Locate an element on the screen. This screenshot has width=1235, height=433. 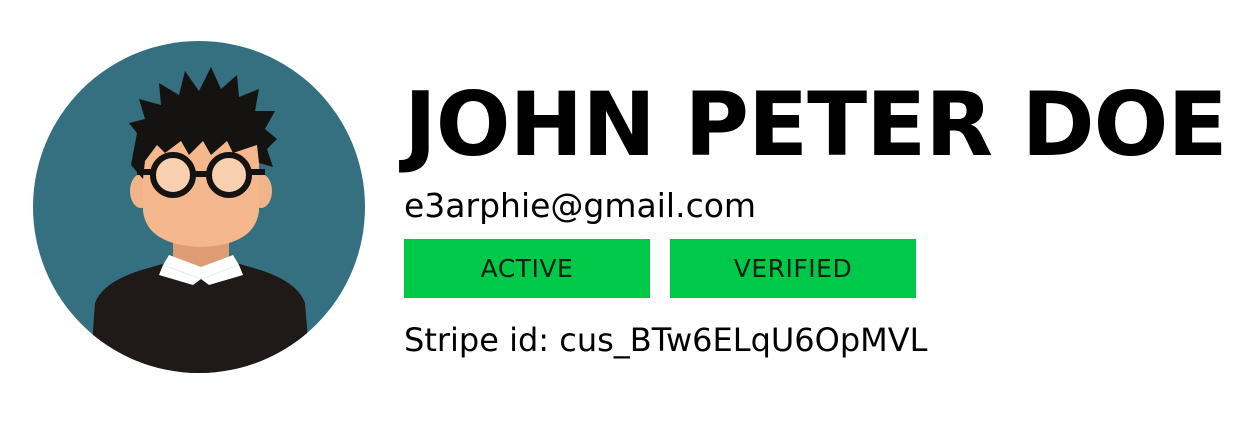
status-badges: ACTIVE VERIFIED is located at coordinates (809, 268).